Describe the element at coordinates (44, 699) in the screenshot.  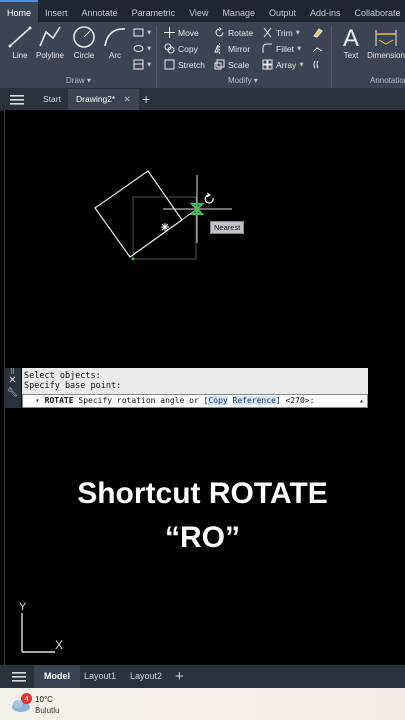
I see `temperature-text: 10°C` at that location.